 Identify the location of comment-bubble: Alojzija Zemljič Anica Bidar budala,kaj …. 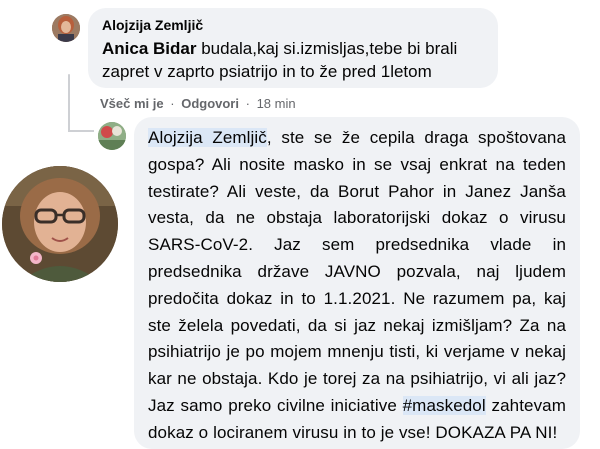
(293, 48).